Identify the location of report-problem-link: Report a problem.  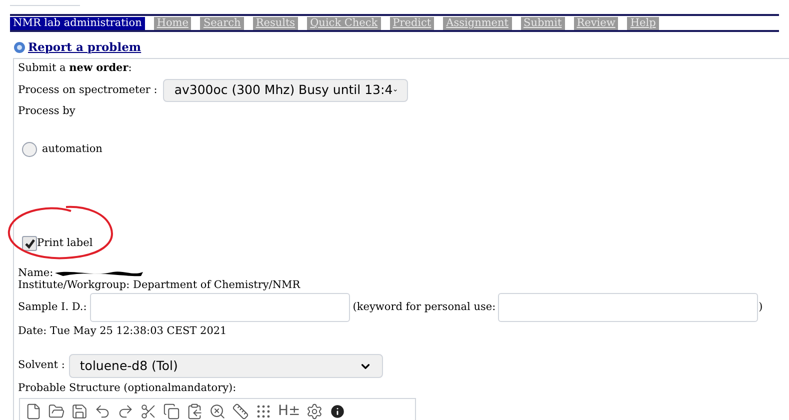
(85, 47).